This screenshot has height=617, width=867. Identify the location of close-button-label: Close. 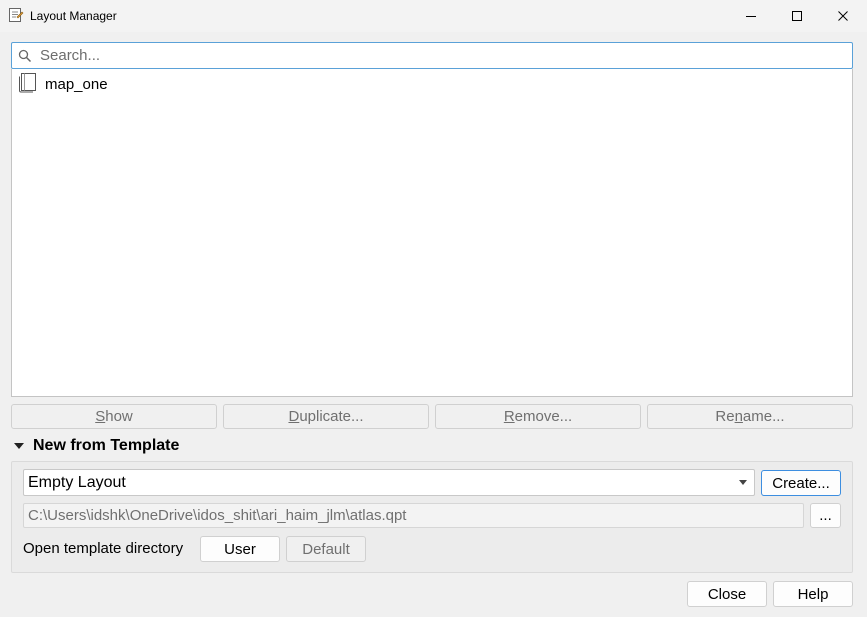
(727, 594).